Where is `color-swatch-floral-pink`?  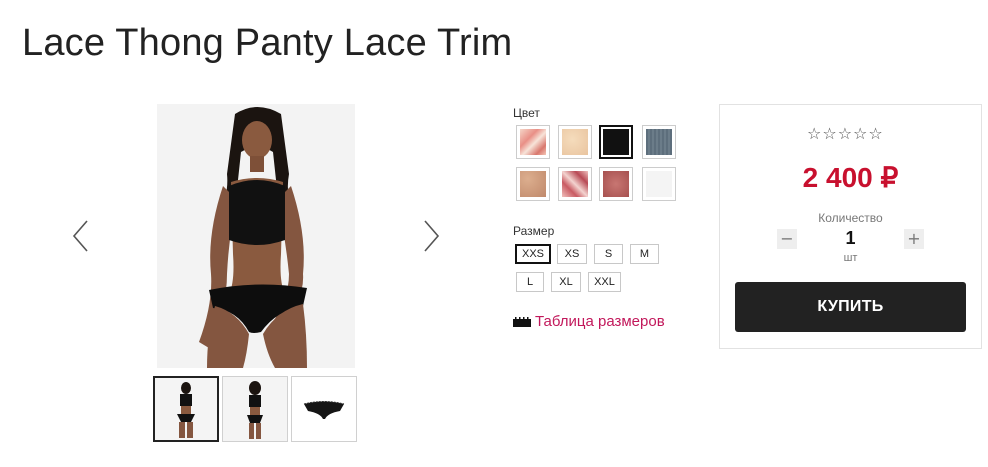 color-swatch-floral-pink is located at coordinates (533, 142).